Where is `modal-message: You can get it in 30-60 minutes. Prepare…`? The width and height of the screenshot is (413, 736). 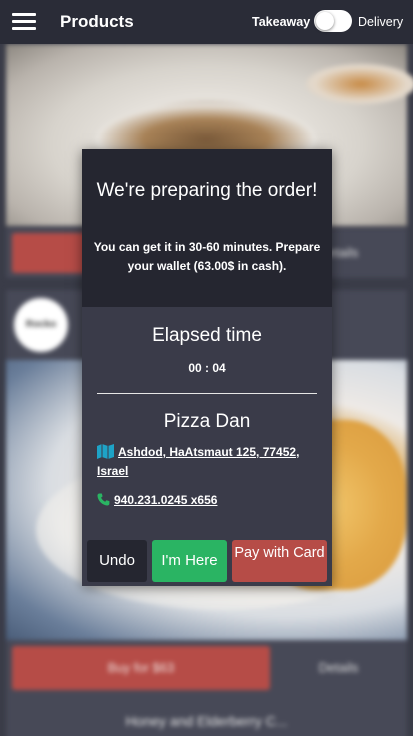 modal-message: You can get it in 30-60 minutes. Prepare… is located at coordinates (207, 256).